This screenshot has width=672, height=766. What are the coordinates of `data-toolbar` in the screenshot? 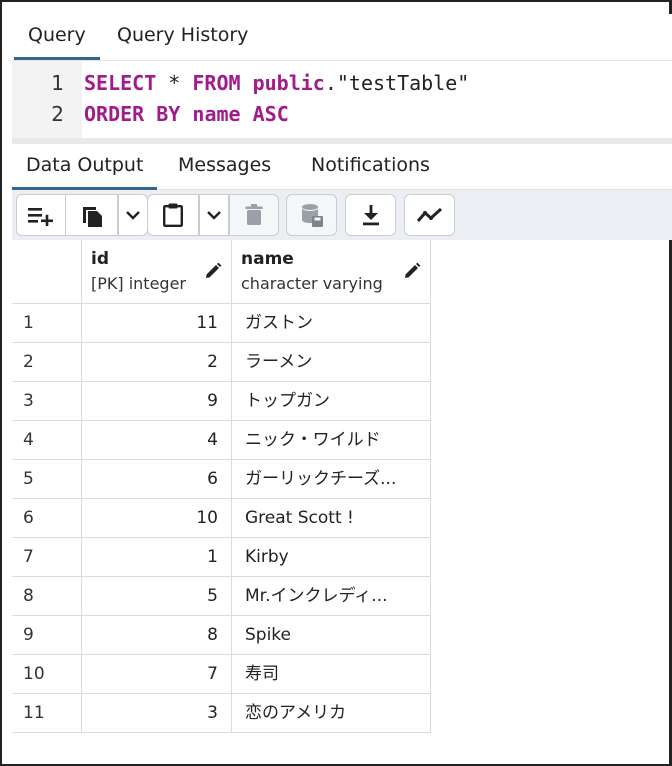 It's located at (342, 215).